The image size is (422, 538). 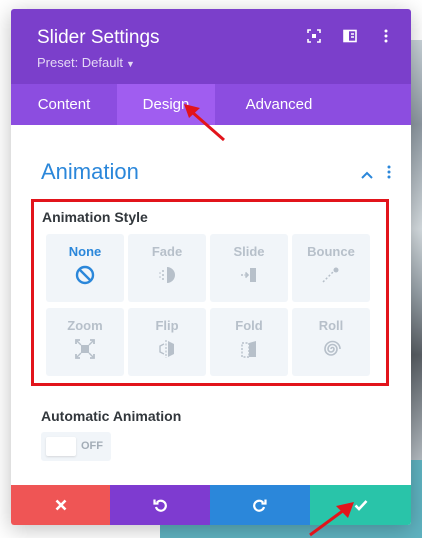 What do you see at coordinates (331, 349) in the screenshot?
I see `roll-icon` at bounding box center [331, 349].